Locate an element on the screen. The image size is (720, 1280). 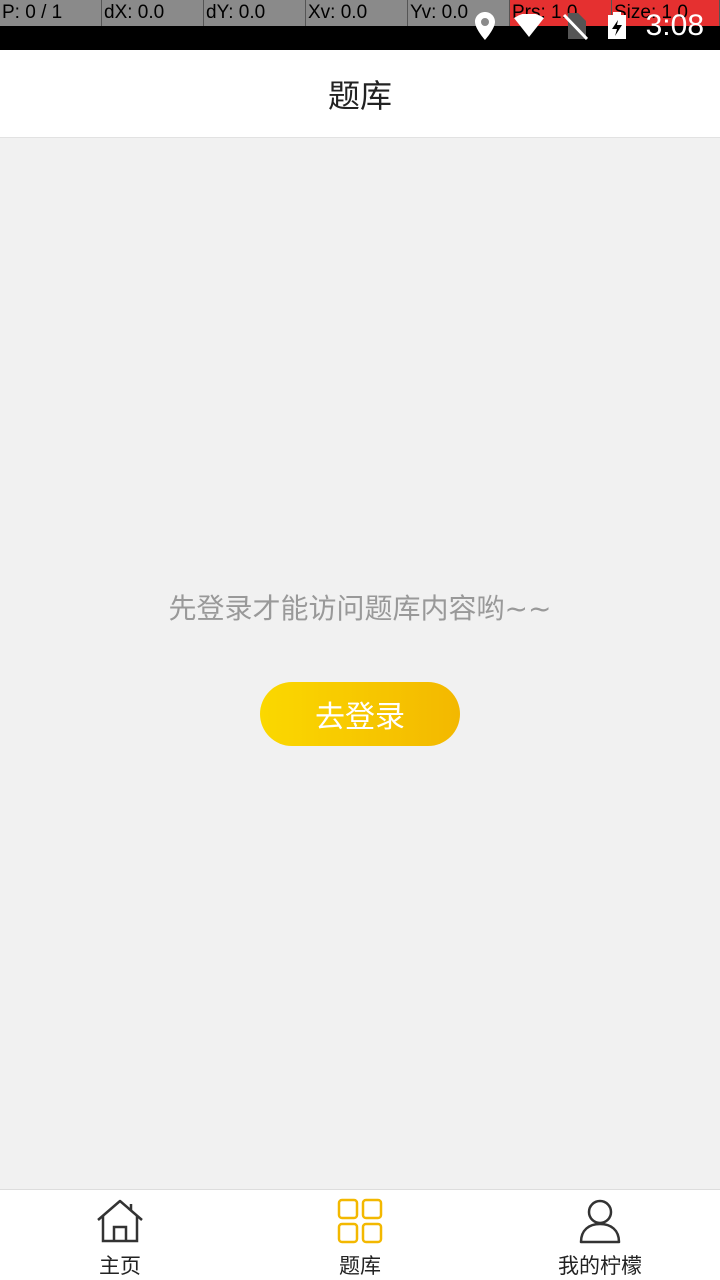
grid-icon is located at coordinates (360, 1221).